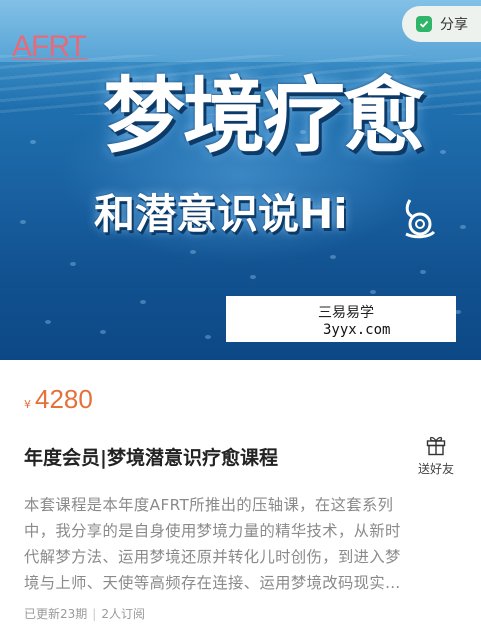 This screenshot has height=637, width=481. I want to click on update-count: 已更新23期, so click(56, 614).